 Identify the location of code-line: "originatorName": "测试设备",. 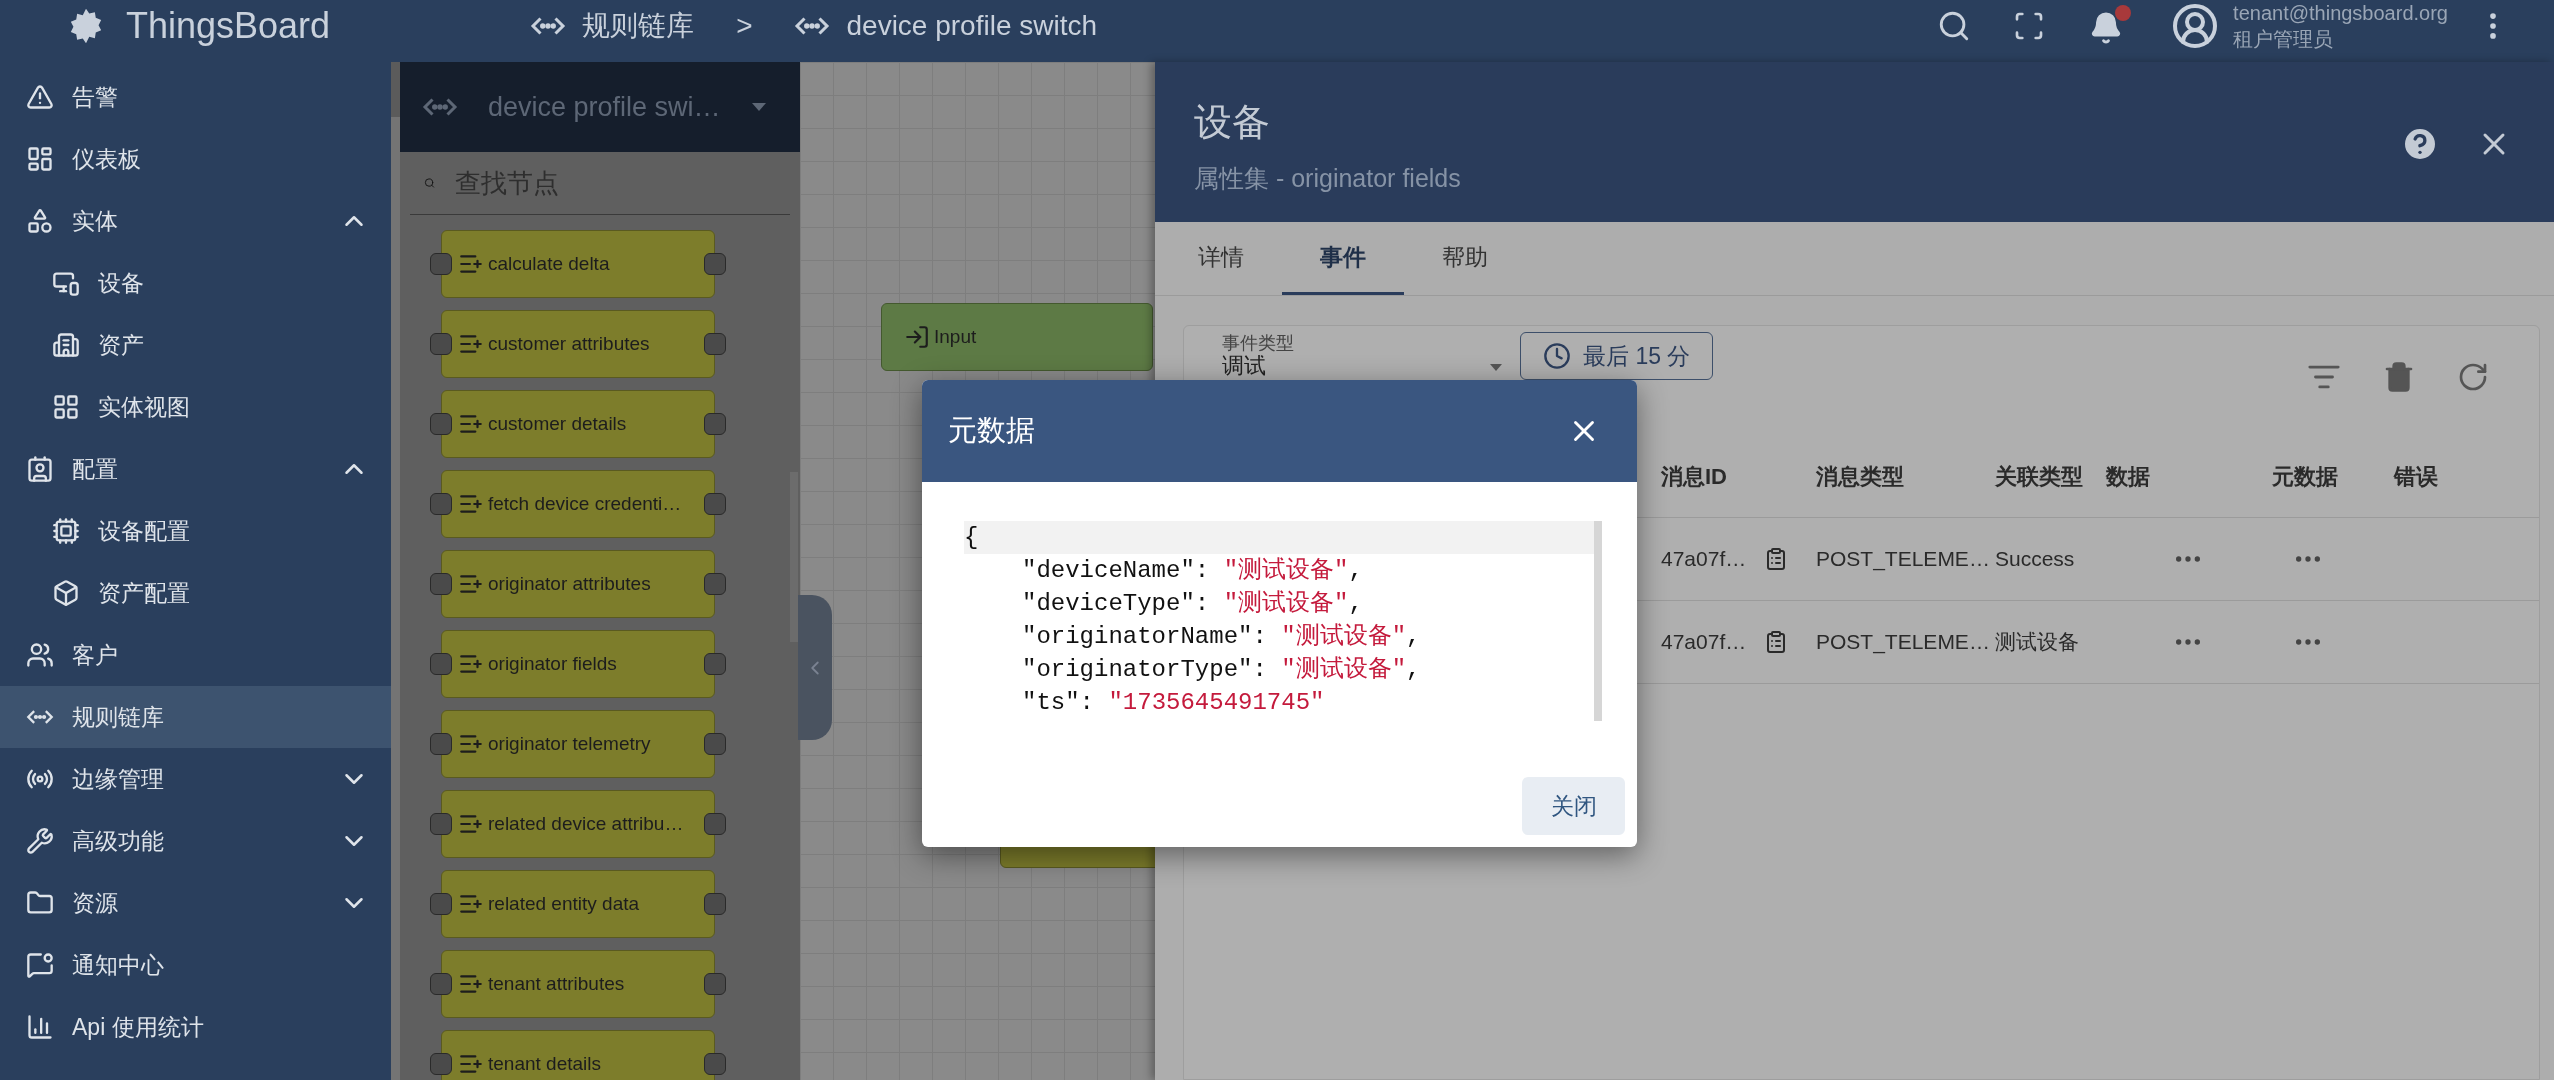
(1221, 637).